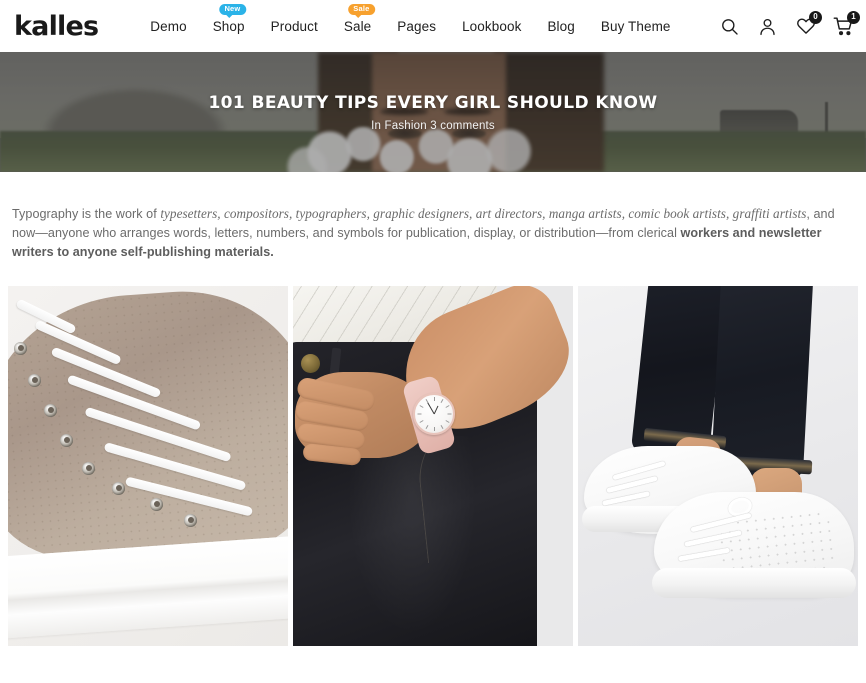 This screenshot has width=866, height=683. What do you see at coordinates (789, 26) in the screenshot?
I see `header-icon-group: 0 1` at bounding box center [789, 26].